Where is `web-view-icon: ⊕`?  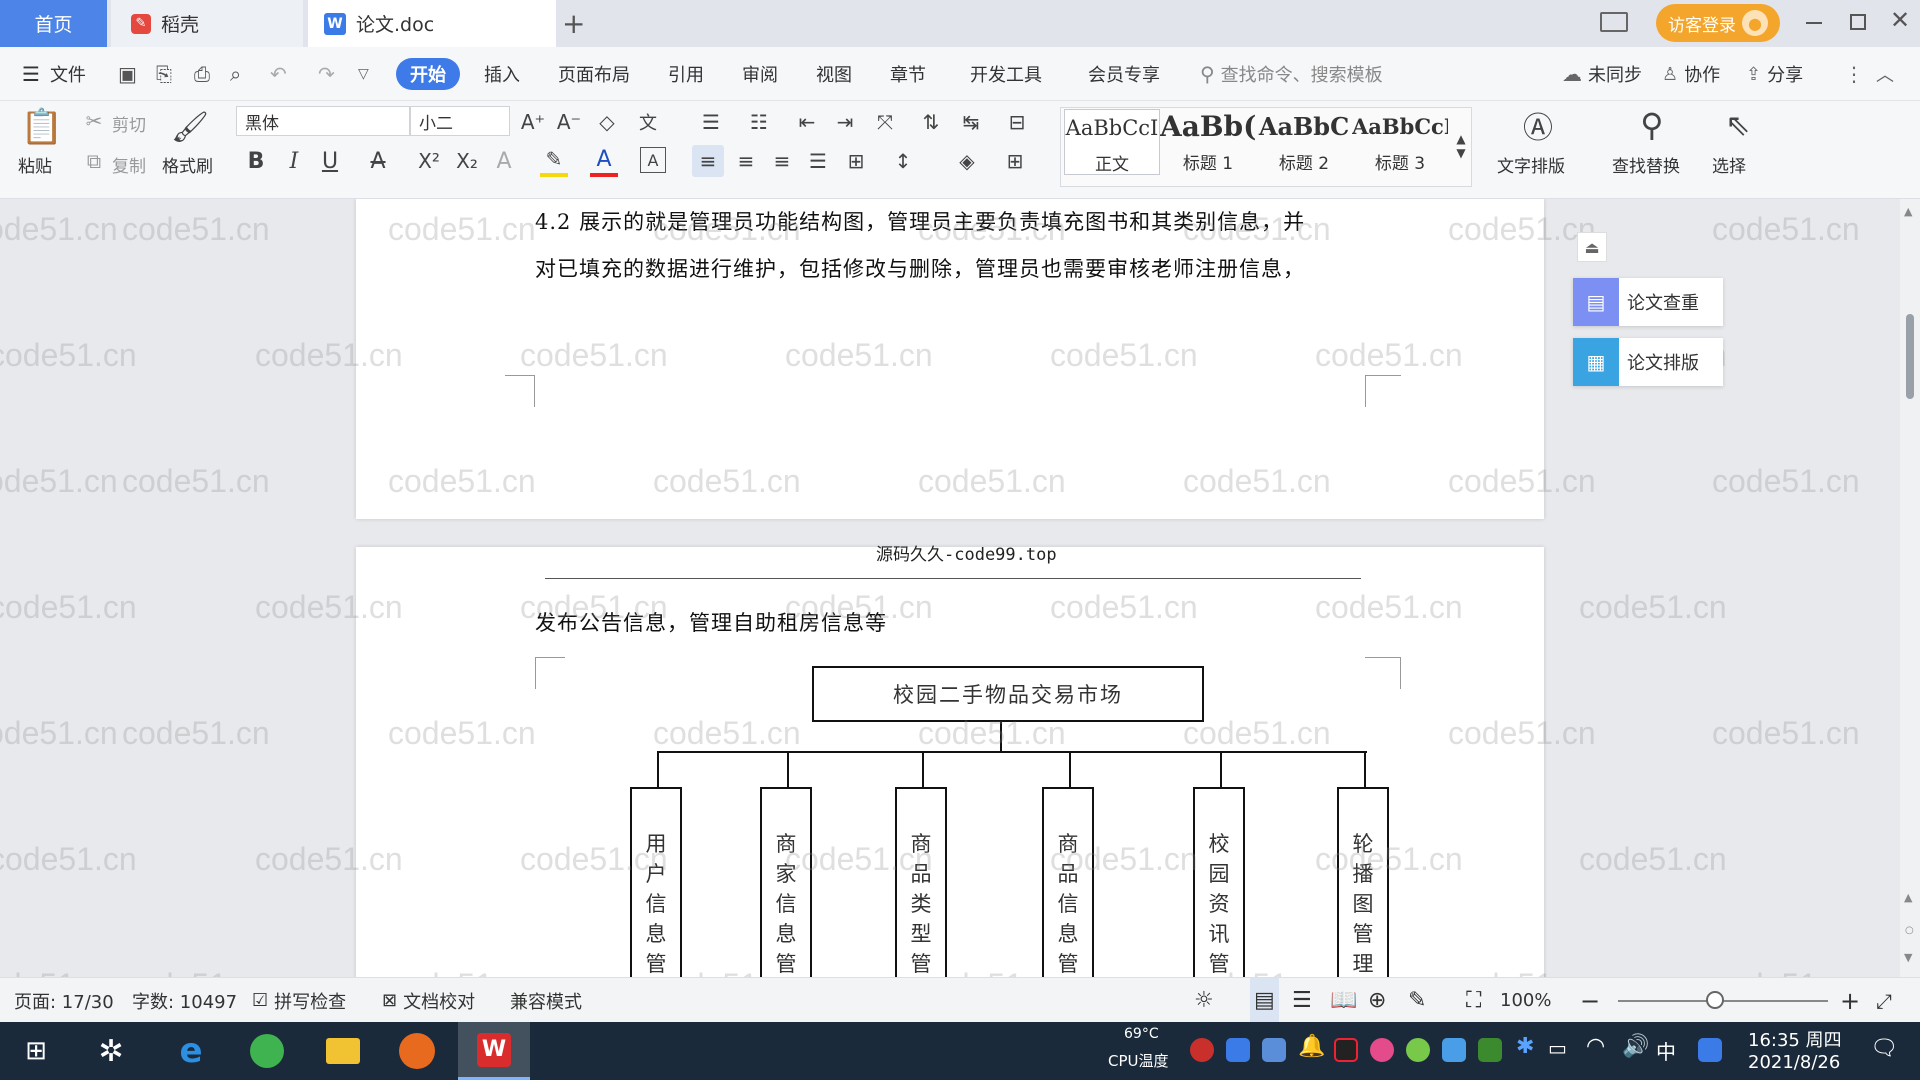
web-view-icon: ⊕ is located at coordinates (1377, 1000).